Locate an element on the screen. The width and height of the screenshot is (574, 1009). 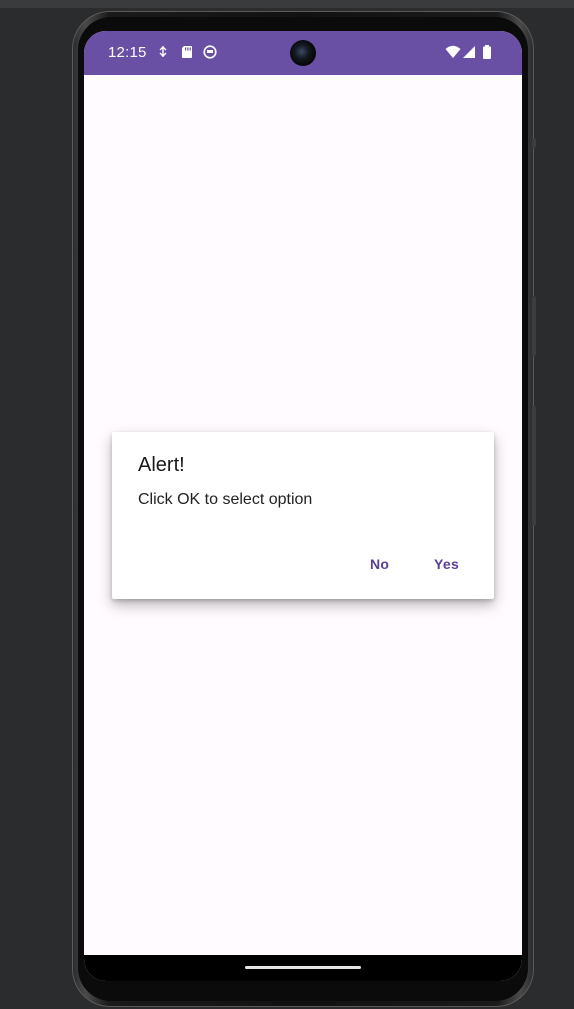
volume-up-button is located at coordinates (534, 326).